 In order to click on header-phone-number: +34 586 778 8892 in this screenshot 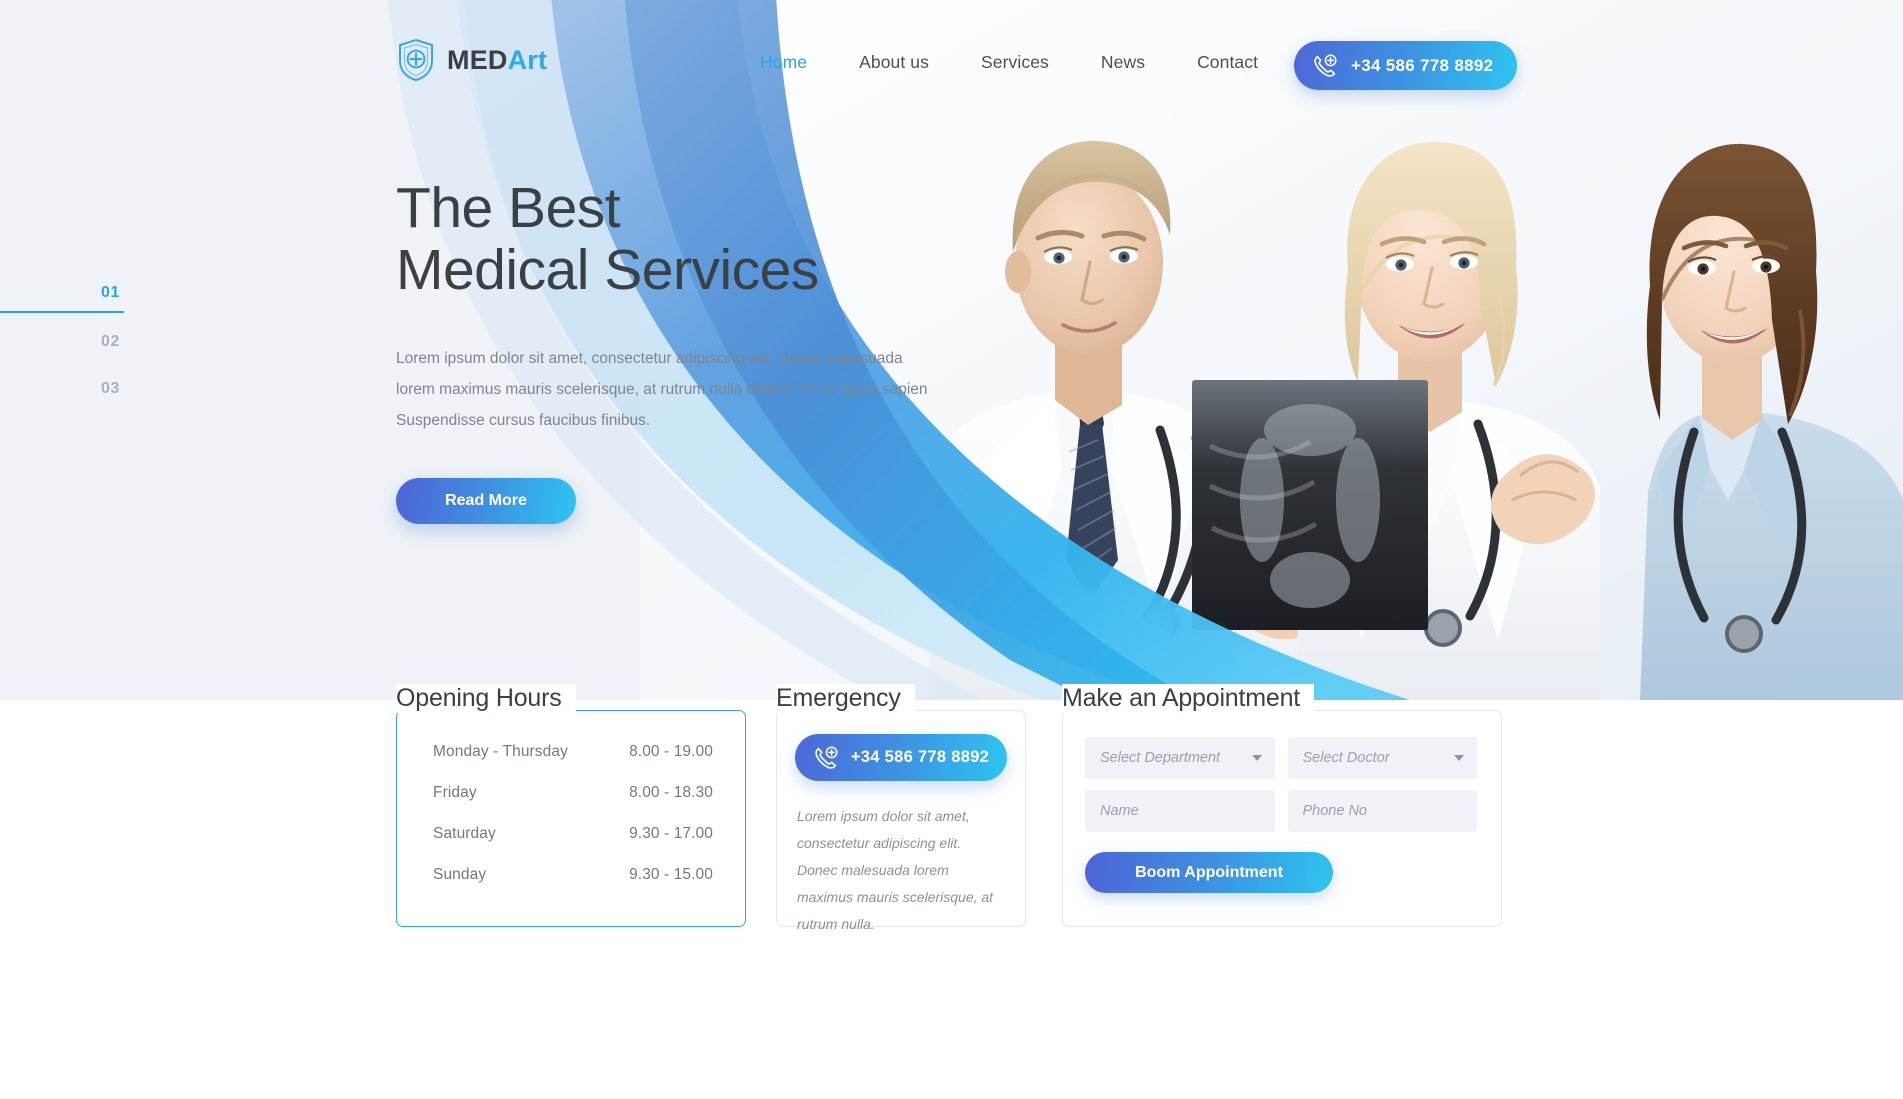, I will do `click(1422, 65)`.